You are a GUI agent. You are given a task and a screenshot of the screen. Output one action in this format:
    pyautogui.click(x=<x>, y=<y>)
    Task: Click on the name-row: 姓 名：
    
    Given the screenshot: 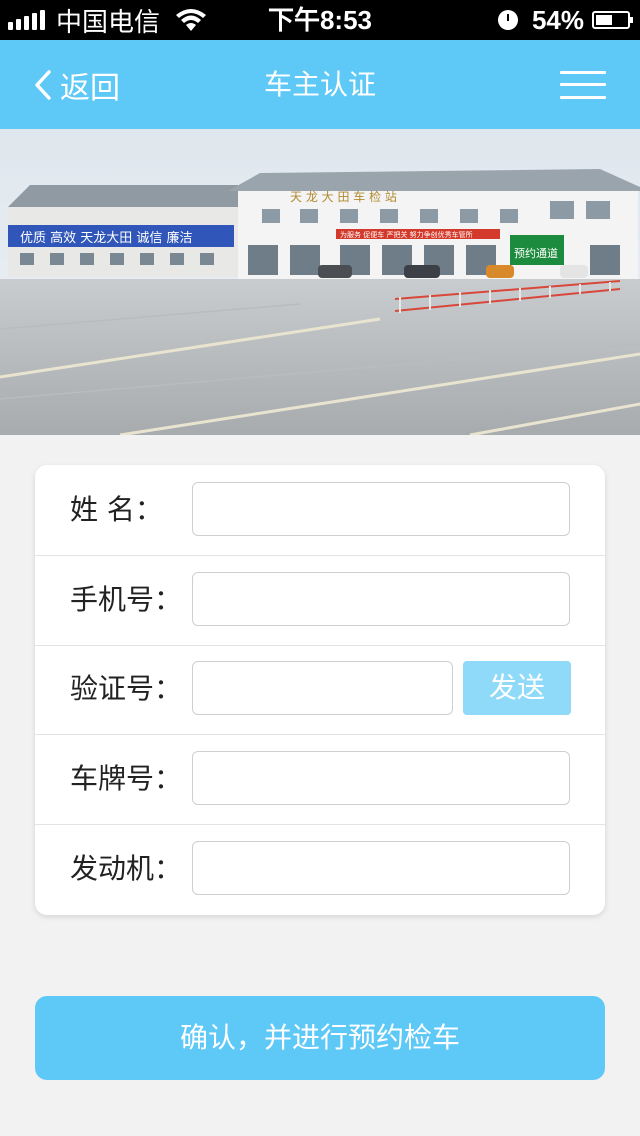 What is the action you would take?
    pyautogui.click(x=320, y=510)
    